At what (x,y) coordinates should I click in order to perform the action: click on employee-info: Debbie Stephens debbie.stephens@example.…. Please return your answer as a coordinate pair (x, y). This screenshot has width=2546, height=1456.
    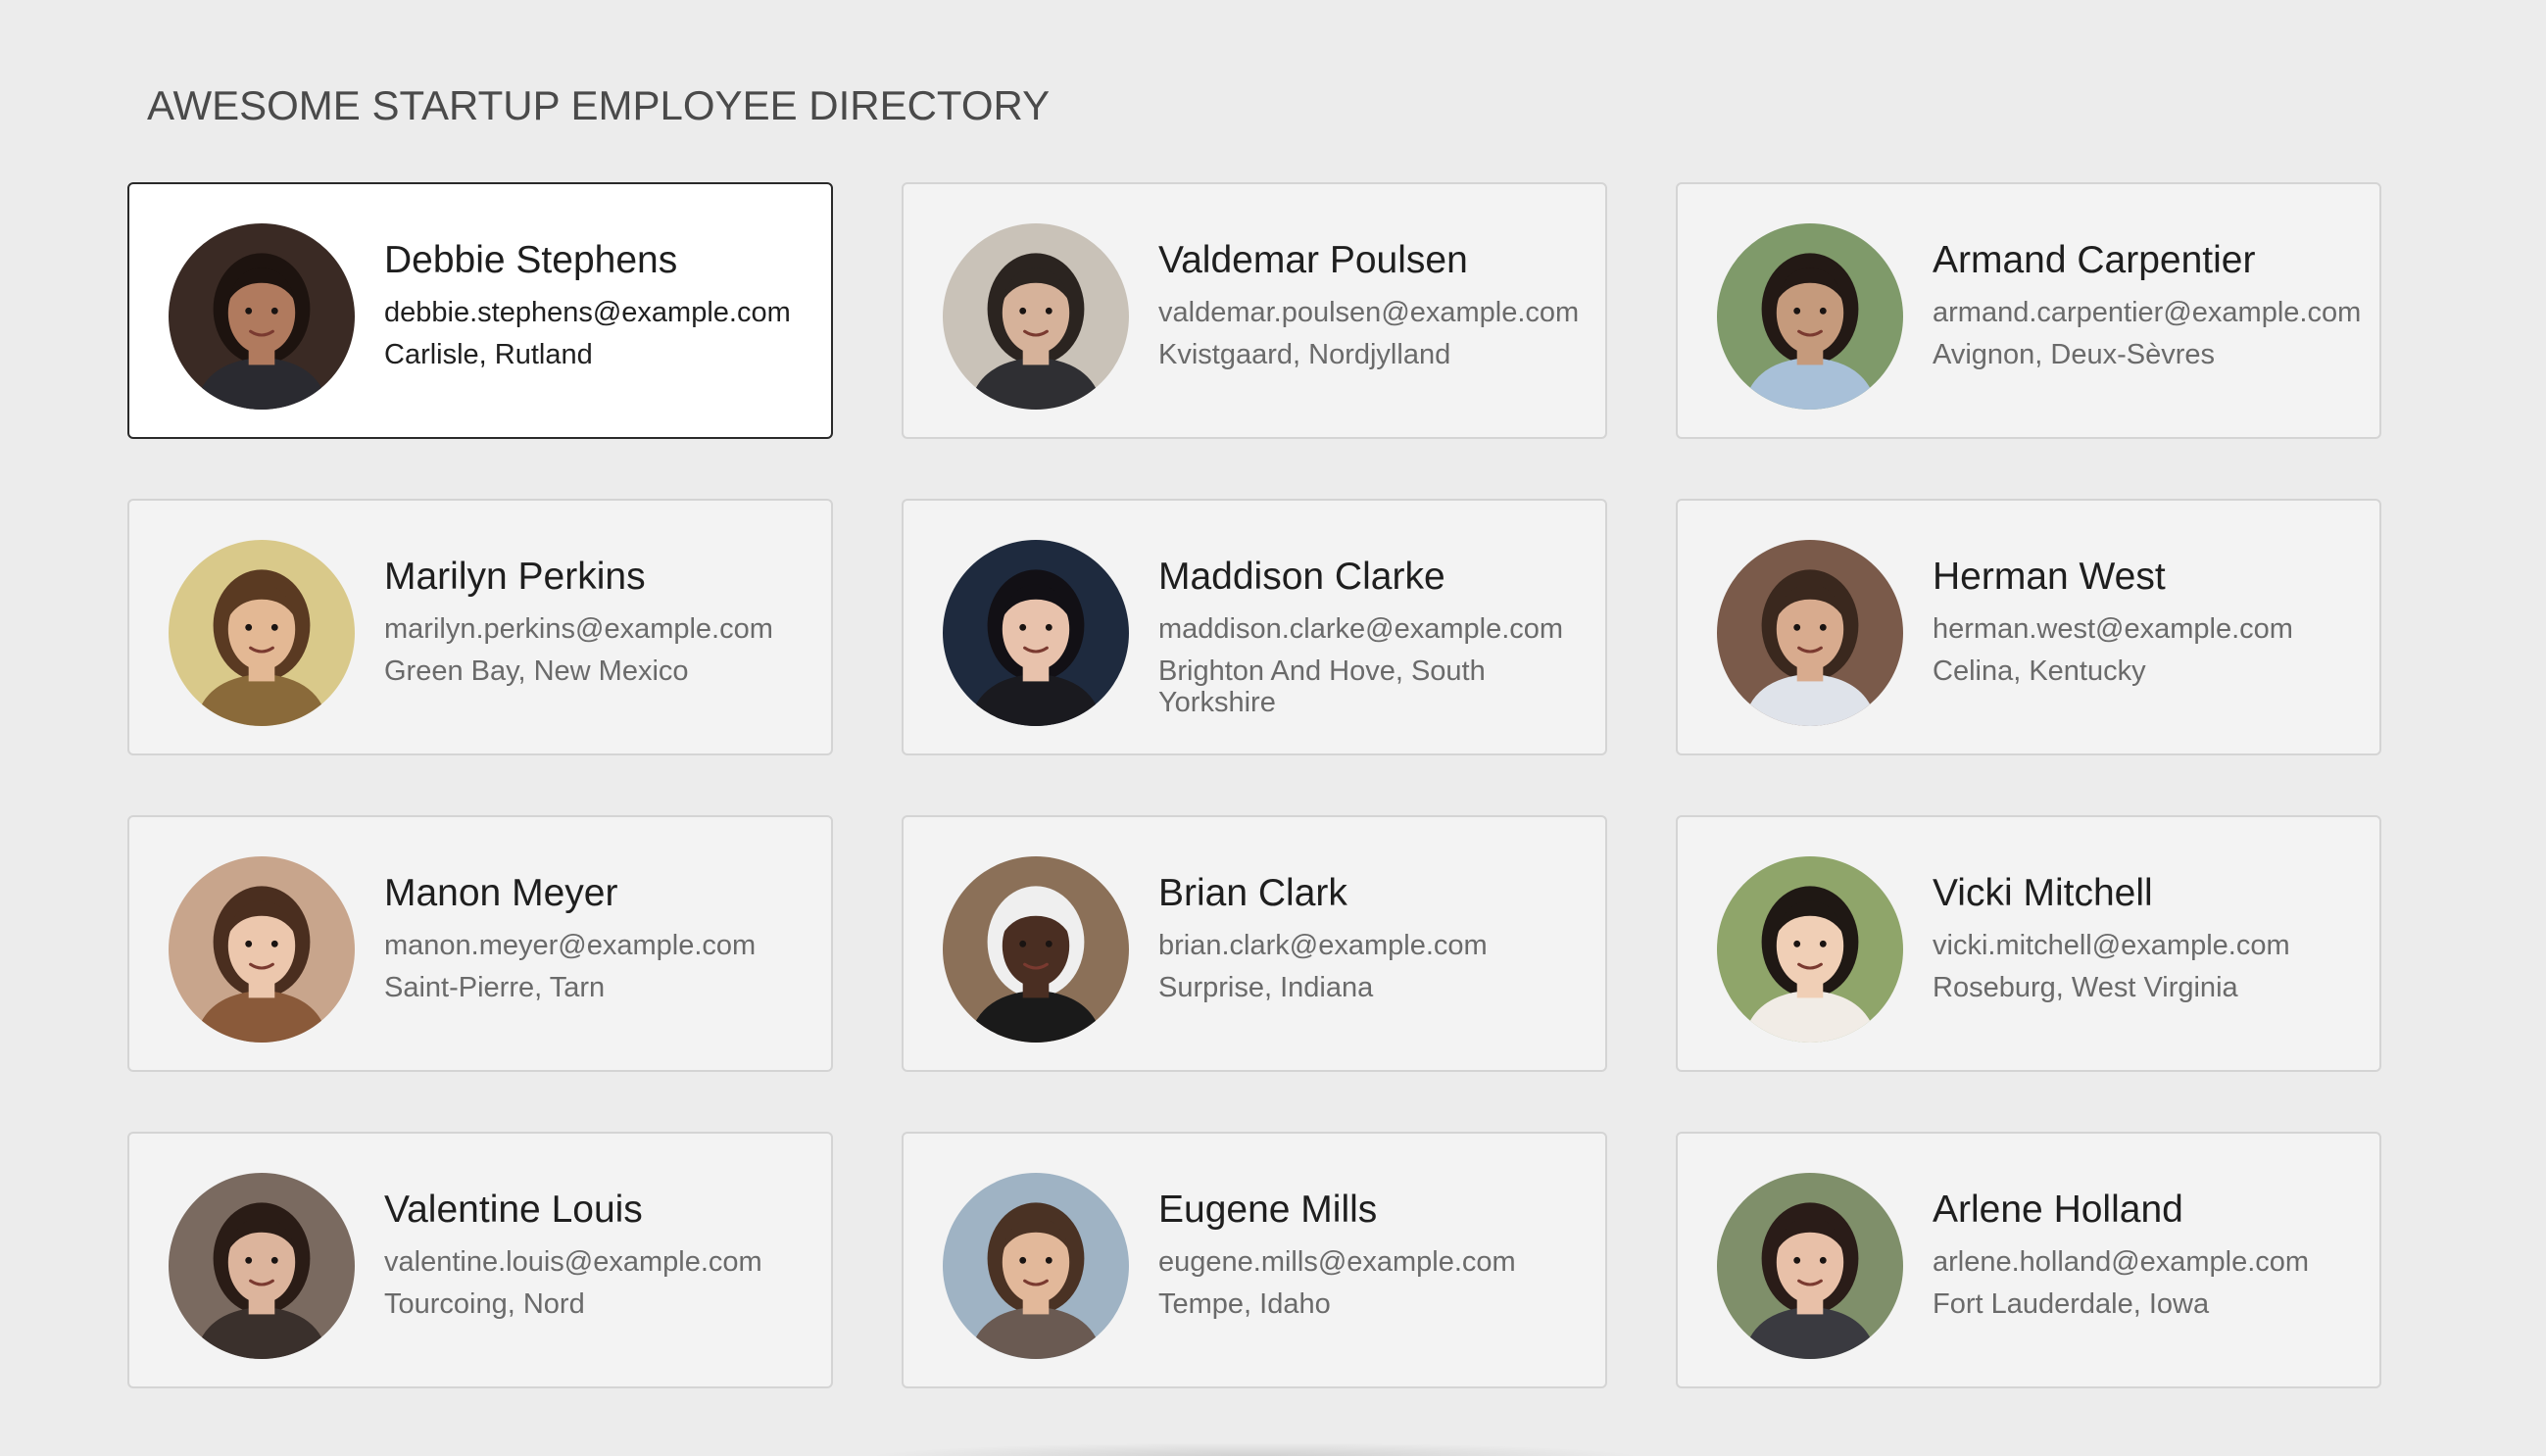
    Looking at the image, I should click on (596, 302).